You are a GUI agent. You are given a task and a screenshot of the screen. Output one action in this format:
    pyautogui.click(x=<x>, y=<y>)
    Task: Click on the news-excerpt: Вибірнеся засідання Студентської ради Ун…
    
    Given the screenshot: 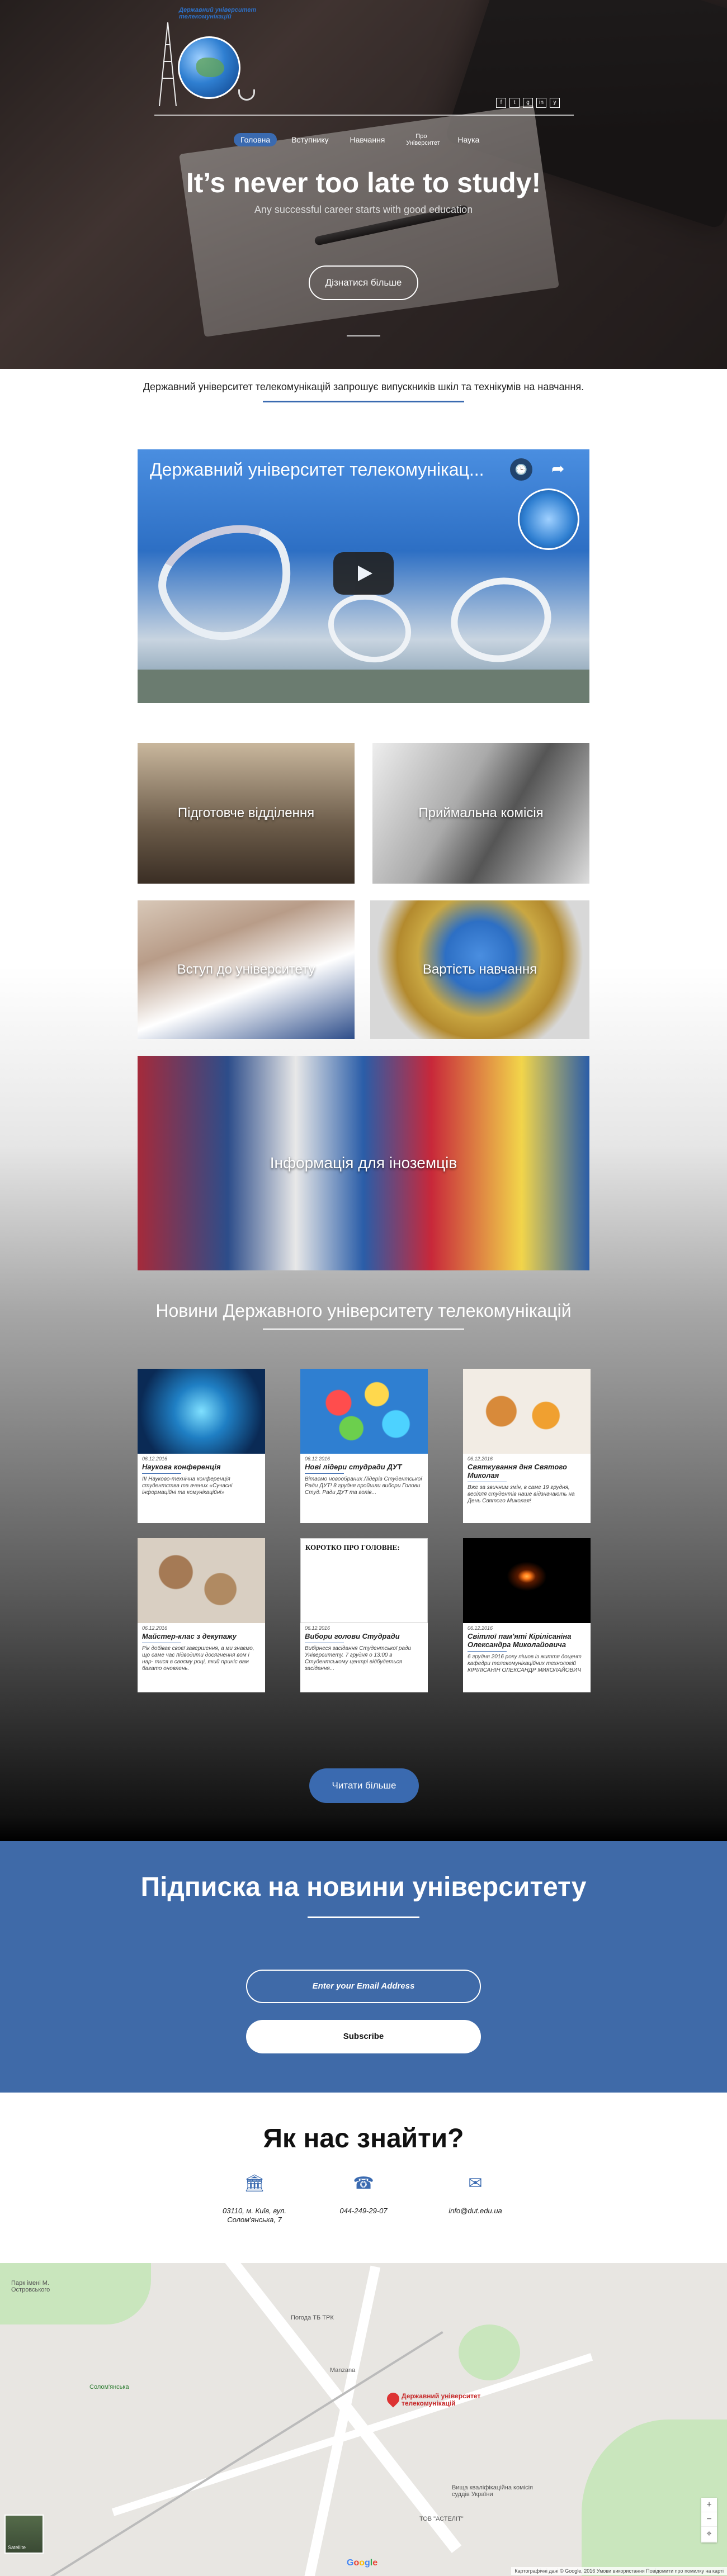 What is the action you would take?
    pyautogui.click(x=358, y=1658)
    